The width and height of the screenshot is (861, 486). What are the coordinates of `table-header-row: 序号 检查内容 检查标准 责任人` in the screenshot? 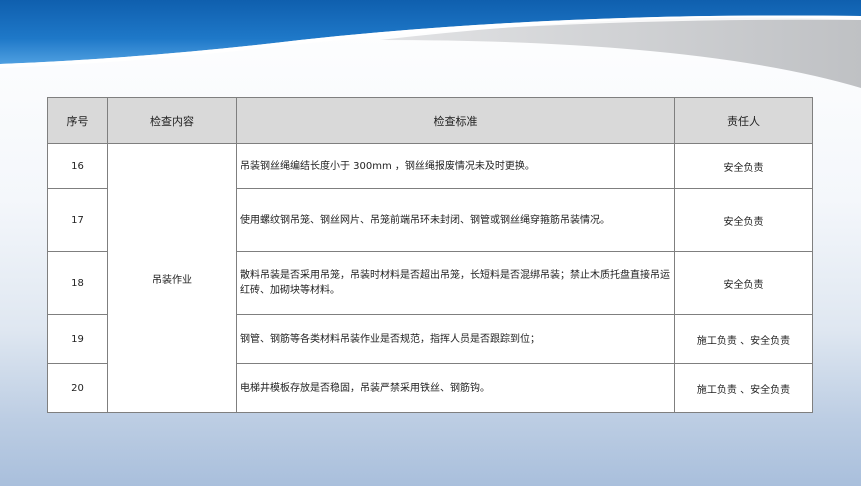 It's located at (430, 120).